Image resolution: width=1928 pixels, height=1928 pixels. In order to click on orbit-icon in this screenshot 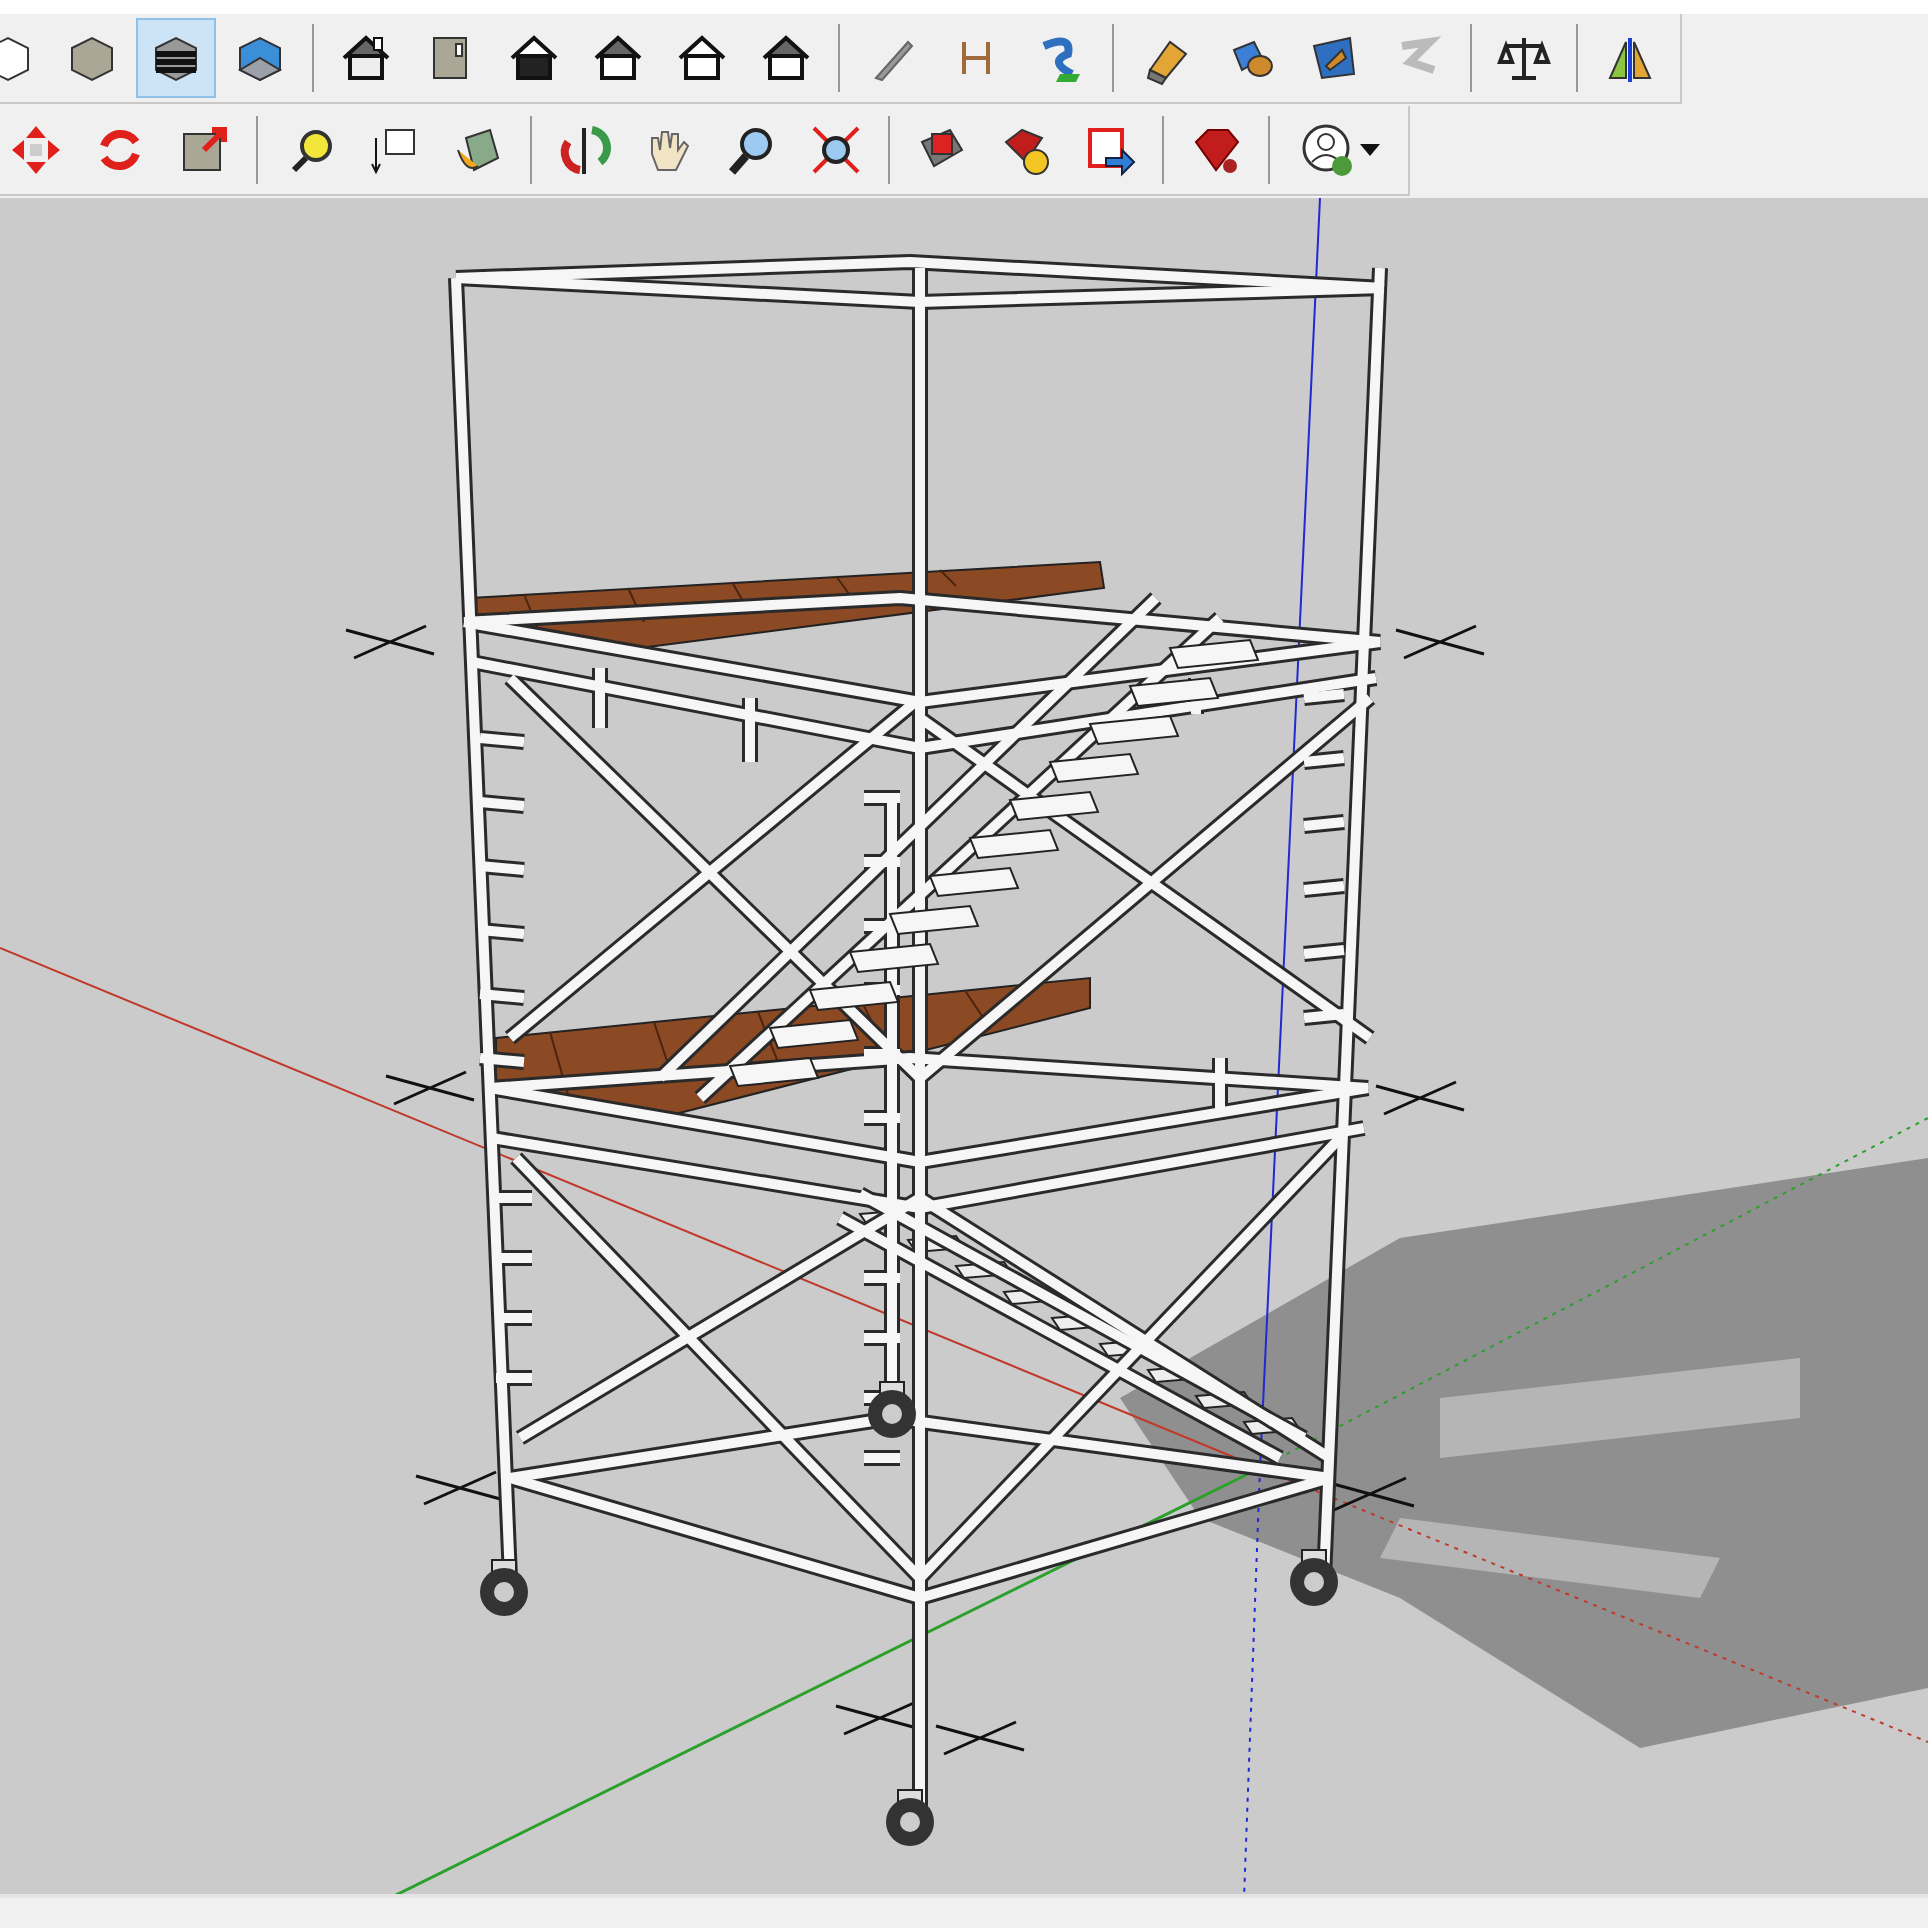, I will do `click(584, 150)`.